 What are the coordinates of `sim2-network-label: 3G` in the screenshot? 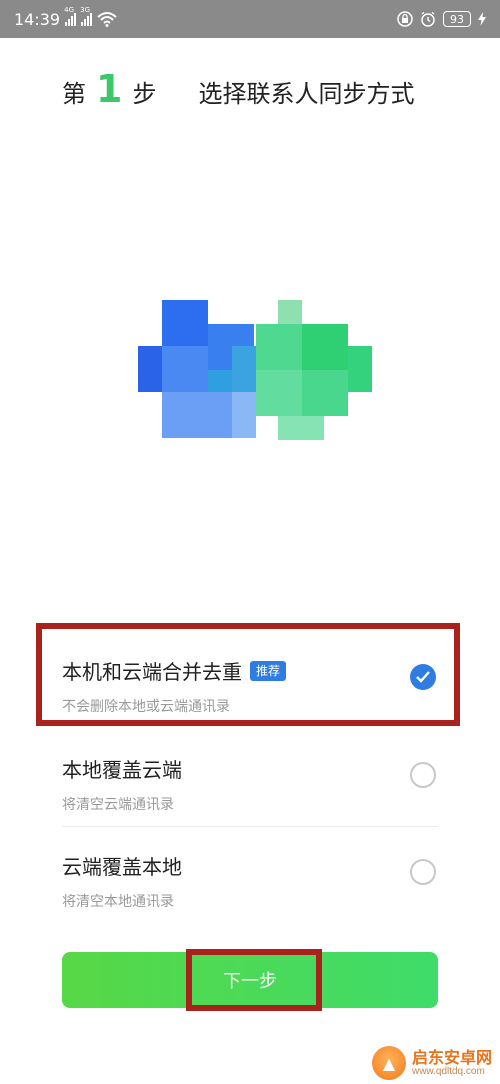 It's located at (85, 10).